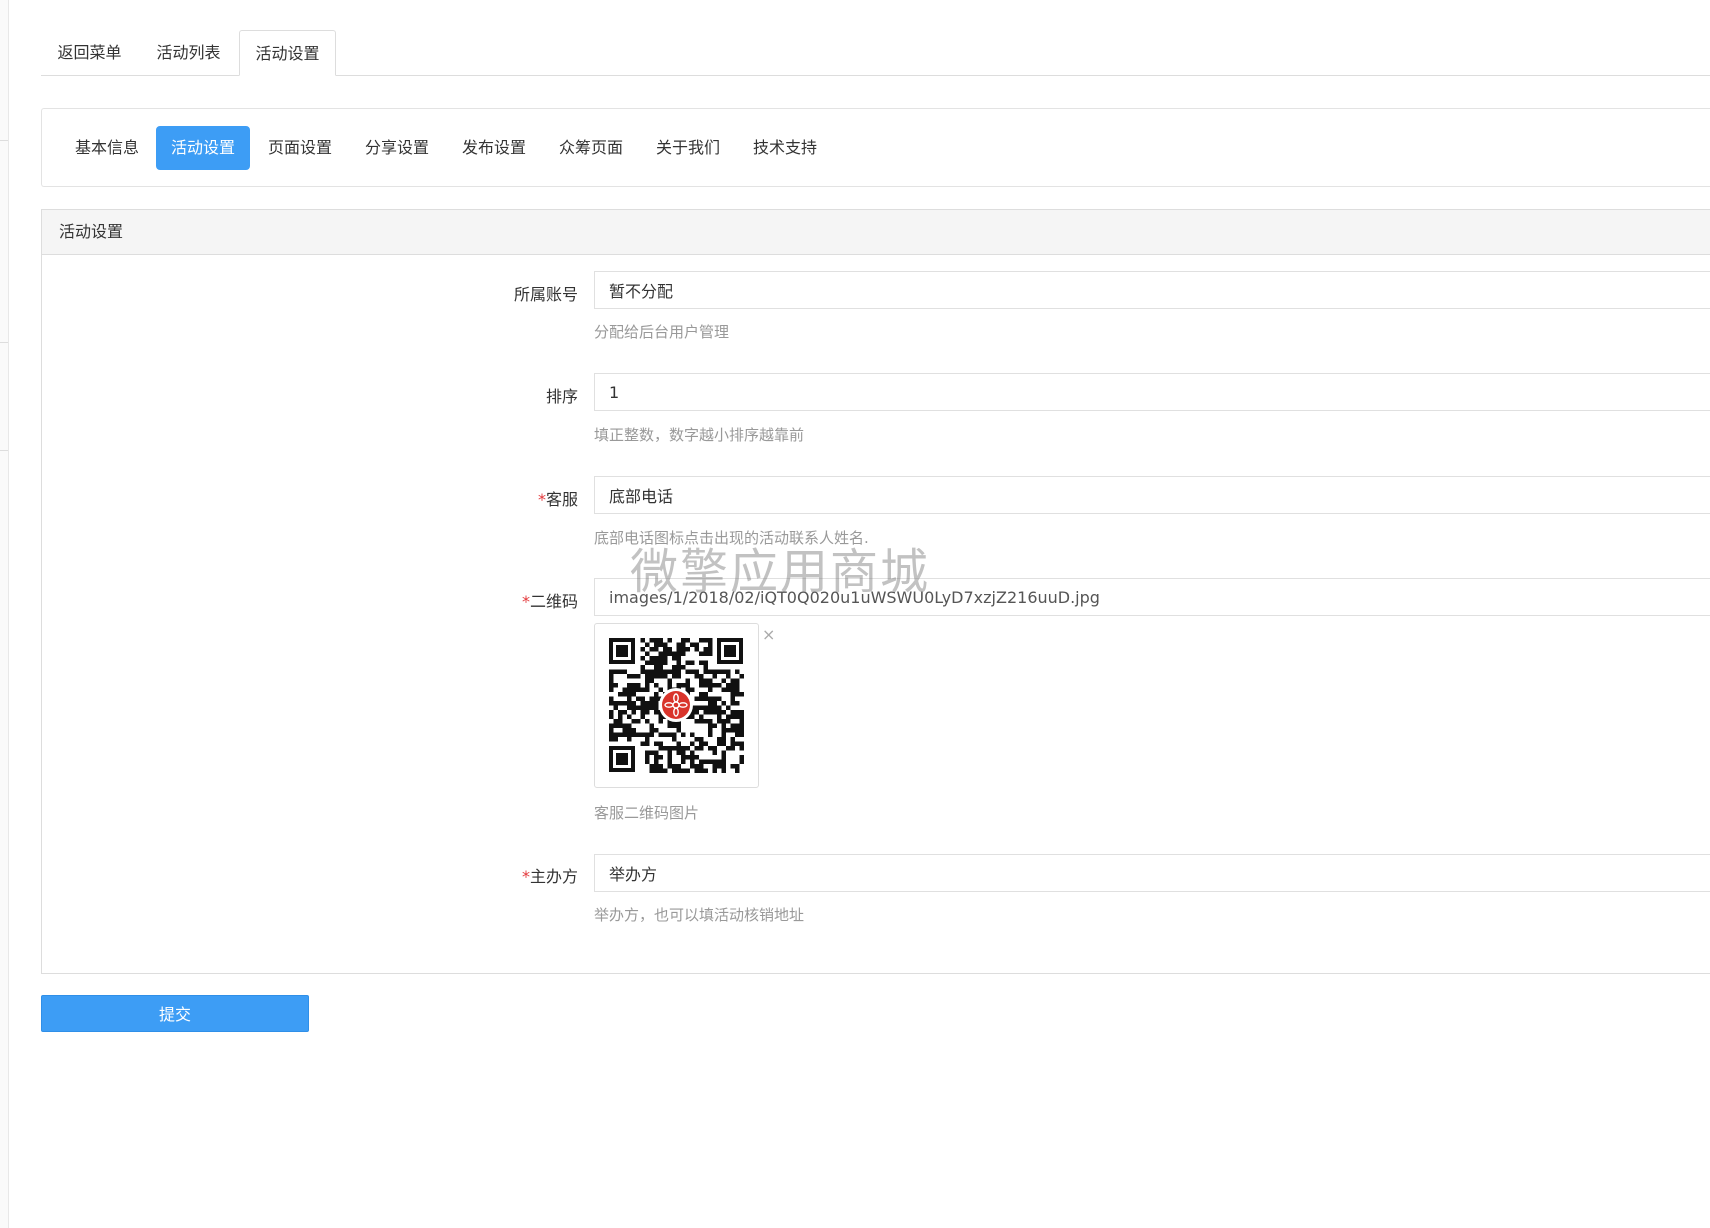 The image size is (1710, 1228). I want to click on service-label: *客服, so click(557, 499).